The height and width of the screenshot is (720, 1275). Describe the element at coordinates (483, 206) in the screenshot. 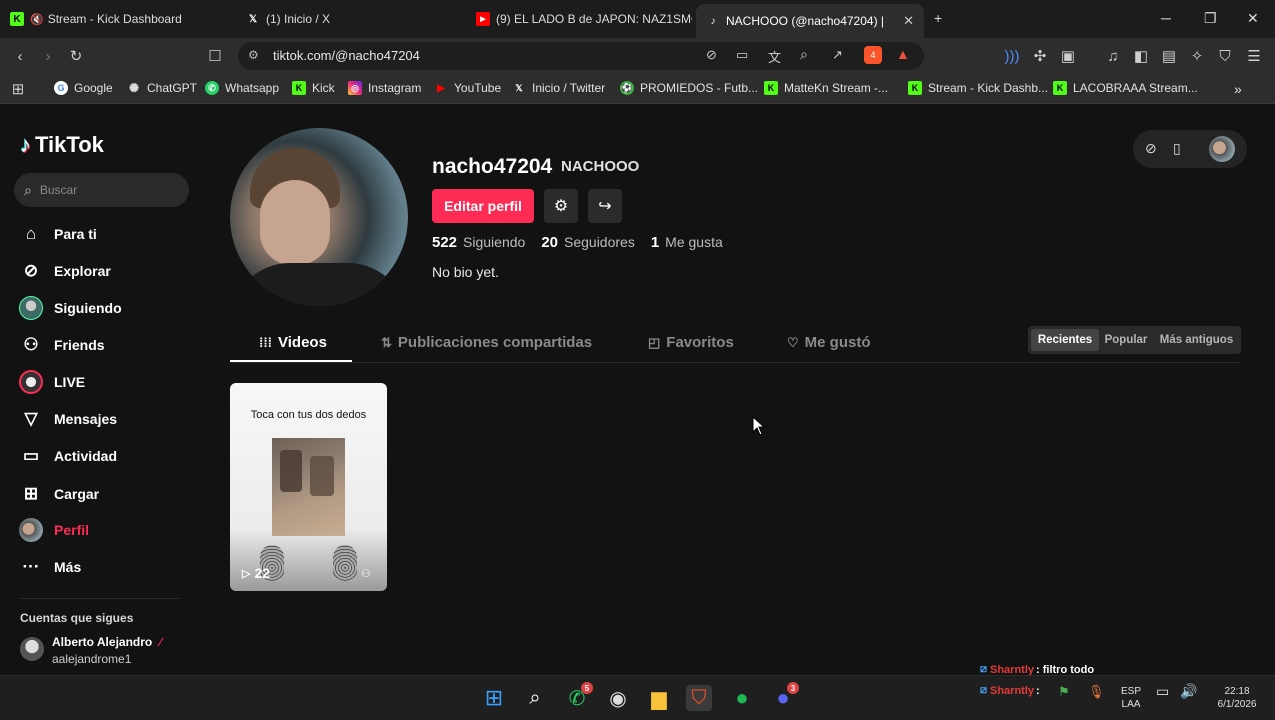

I see `edit-profile-button: Editar perfil` at that location.